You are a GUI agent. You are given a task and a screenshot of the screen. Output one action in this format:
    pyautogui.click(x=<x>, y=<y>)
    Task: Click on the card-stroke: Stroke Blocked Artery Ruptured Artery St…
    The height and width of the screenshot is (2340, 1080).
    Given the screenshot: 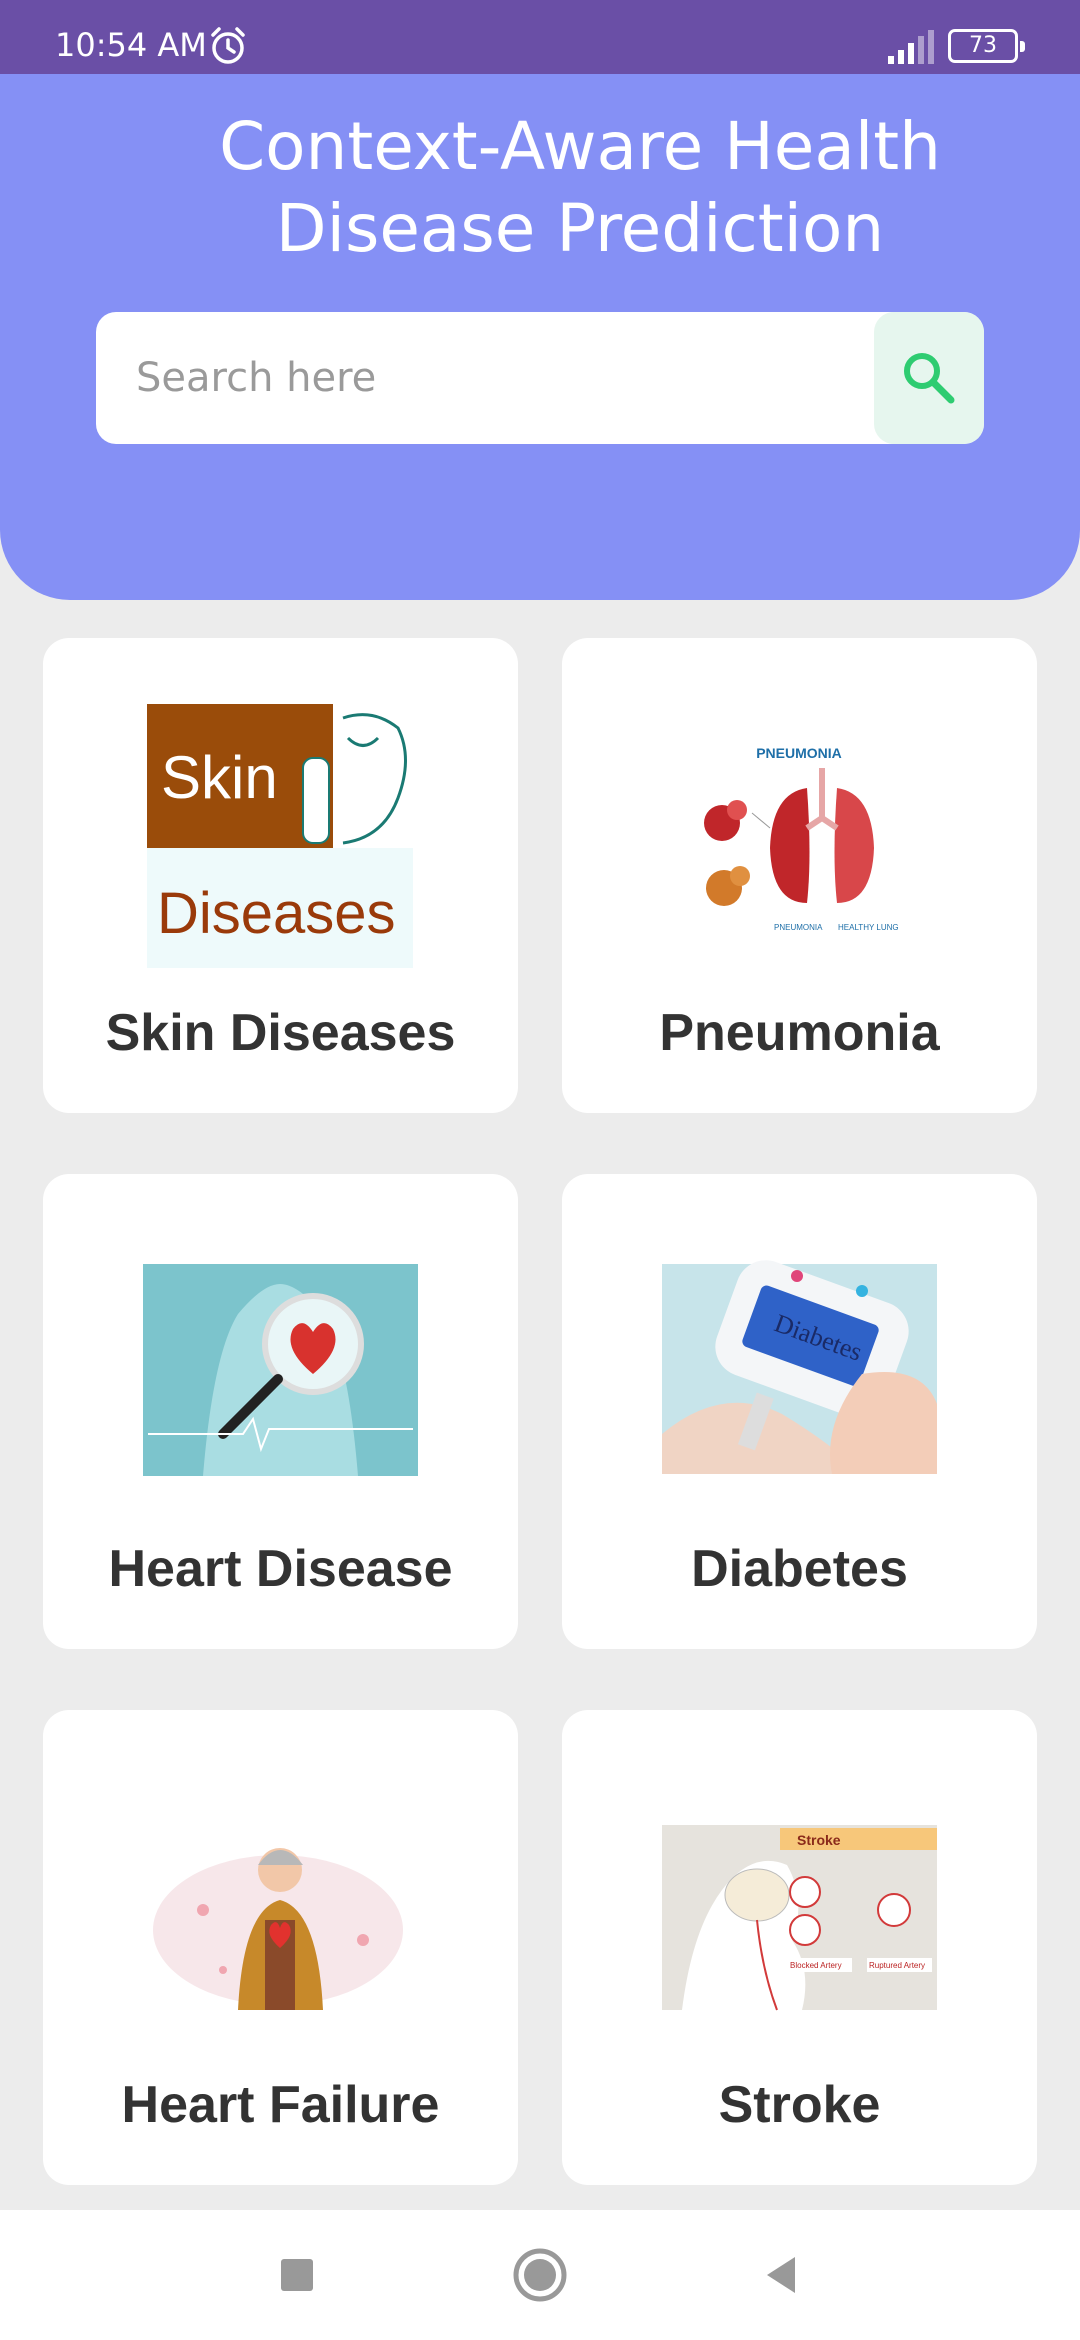 What is the action you would take?
    pyautogui.click(x=799, y=1947)
    